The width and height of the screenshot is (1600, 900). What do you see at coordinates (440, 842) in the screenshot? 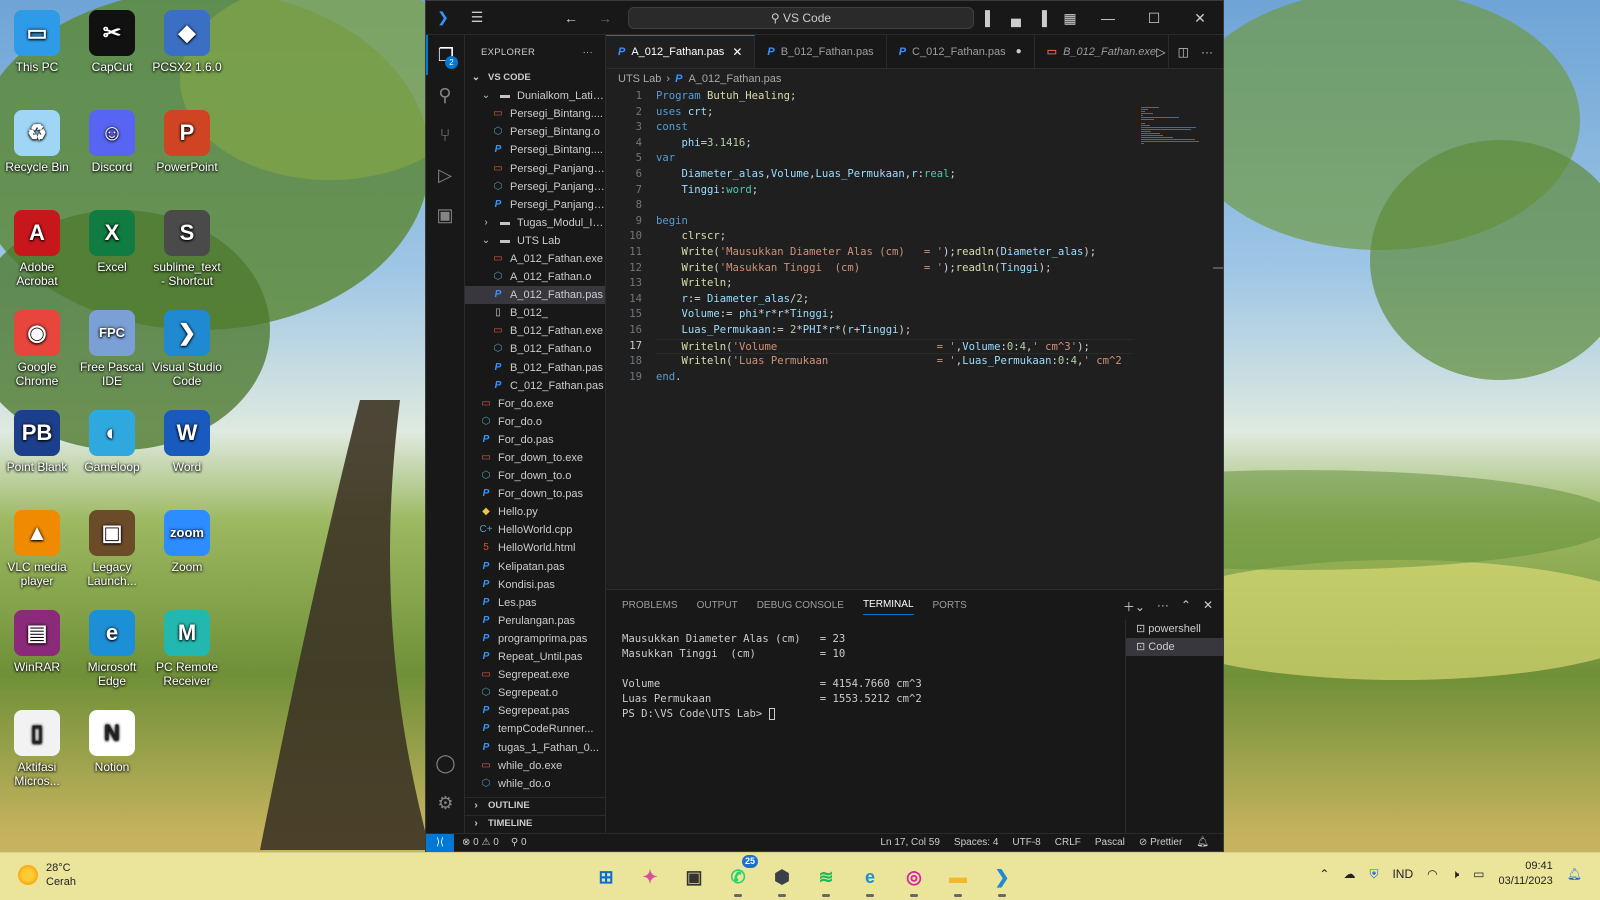
I see `remote-icon: ⟩⟨` at bounding box center [440, 842].